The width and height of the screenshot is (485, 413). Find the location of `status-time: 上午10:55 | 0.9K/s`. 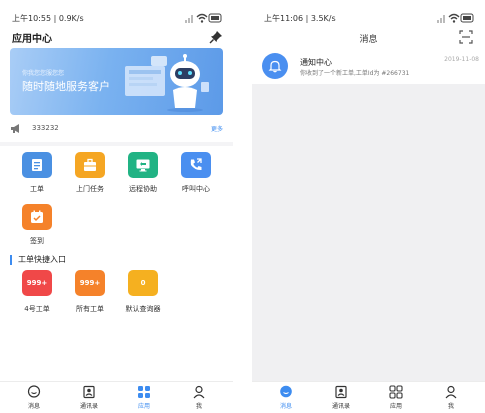

status-time: 上午10:55 | 0.9K/s is located at coordinates (48, 18).